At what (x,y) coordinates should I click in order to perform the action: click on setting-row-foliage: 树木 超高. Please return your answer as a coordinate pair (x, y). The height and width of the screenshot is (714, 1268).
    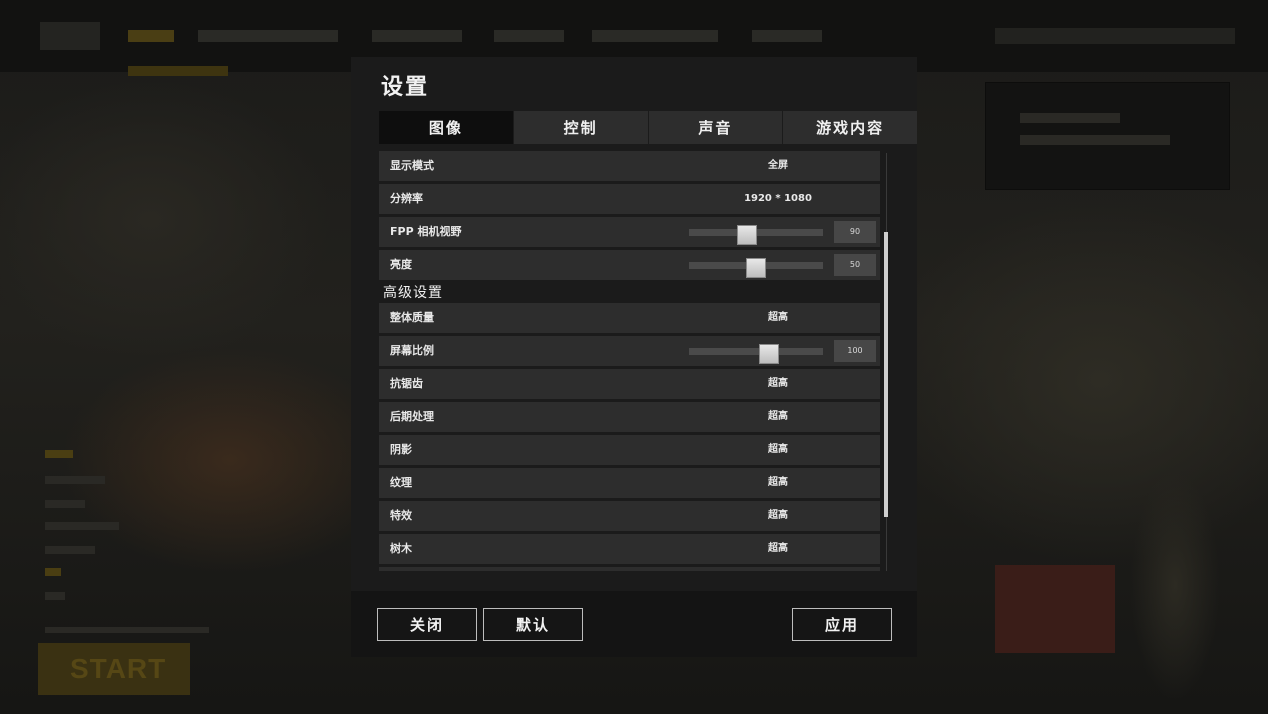
    Looking at the image, I should click on (629, 549).